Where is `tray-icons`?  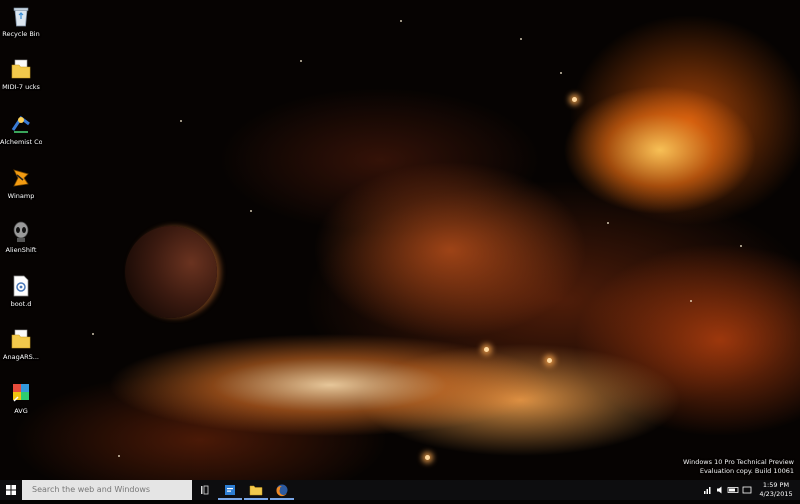 tray-icons is located at coordinates (728, 490).